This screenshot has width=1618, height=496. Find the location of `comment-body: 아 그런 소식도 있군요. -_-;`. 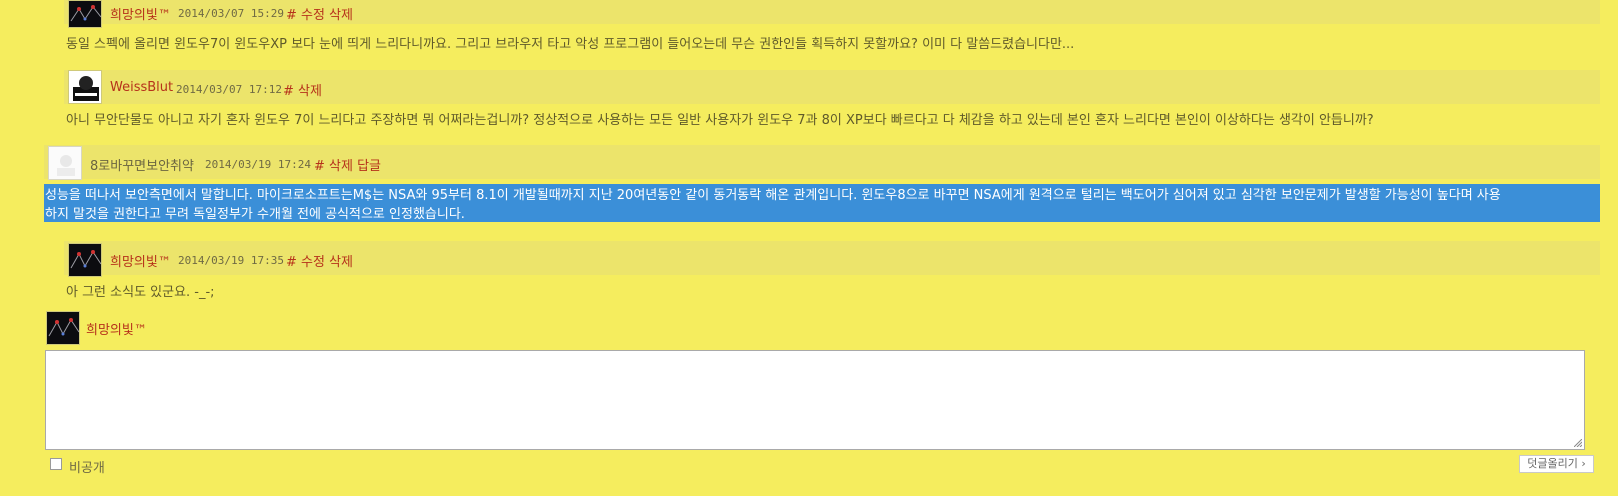

comment-body: 아 그런 소식도 있군요. -_-; is located at coordinates (140, 292).